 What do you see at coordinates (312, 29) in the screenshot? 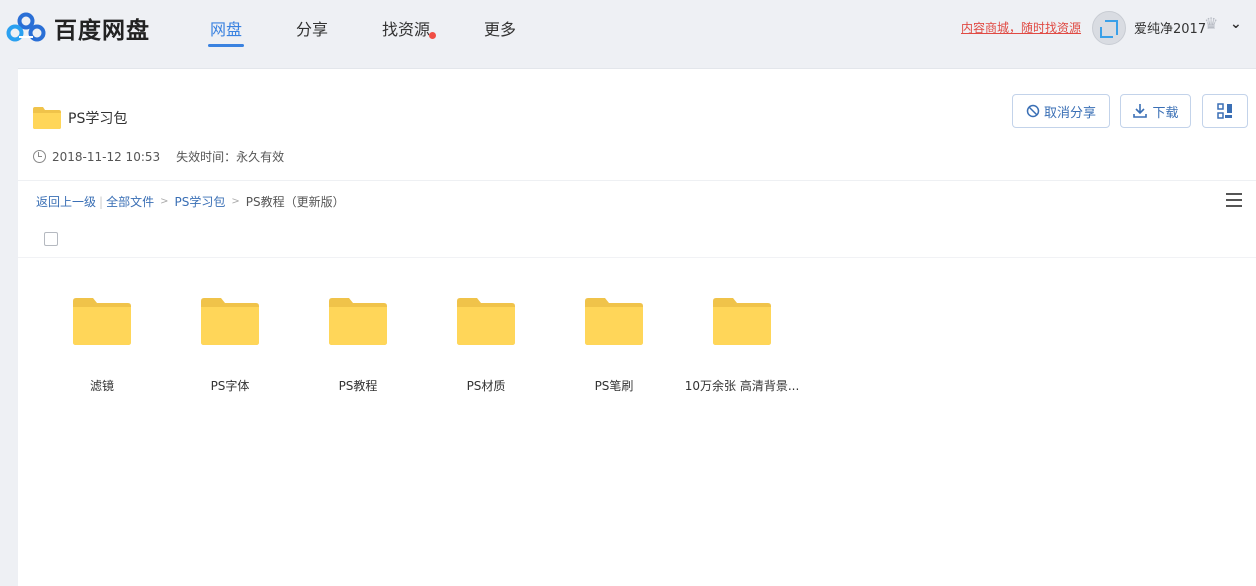
I see `nav-label: 分享` at bounding box center [312, 29].